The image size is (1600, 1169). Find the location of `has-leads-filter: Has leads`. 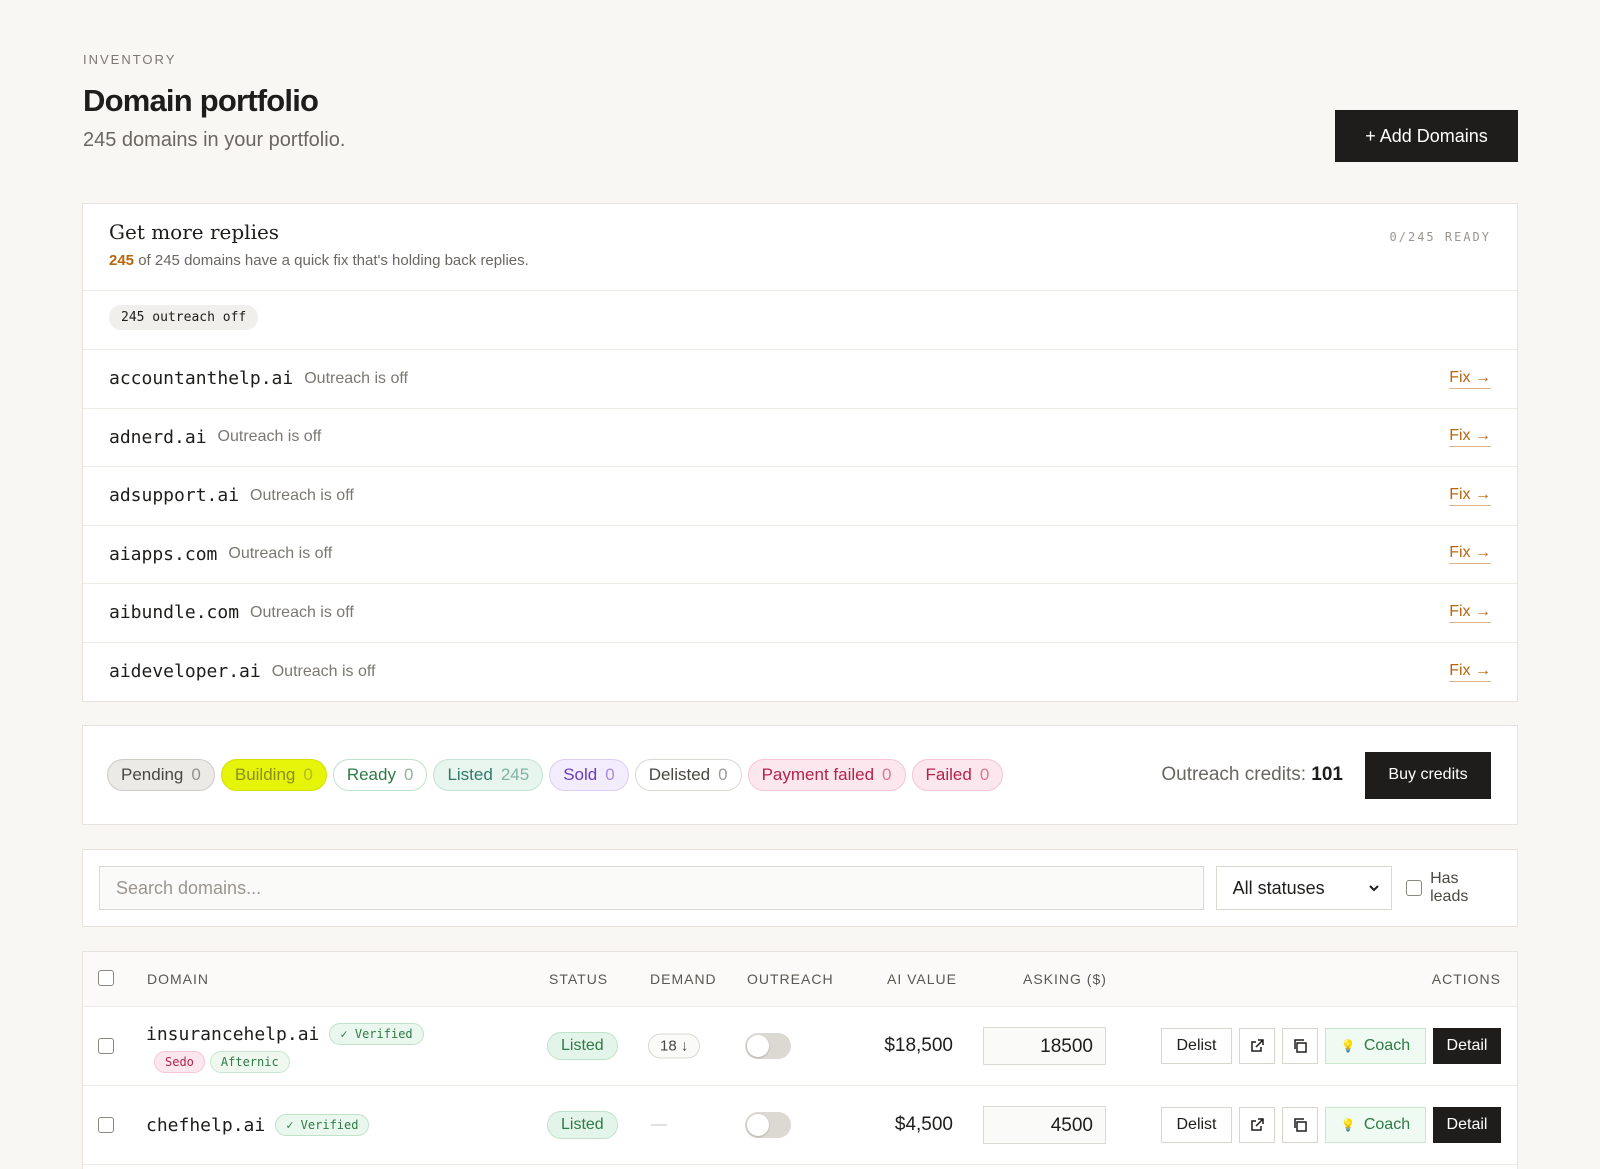

has-leads-filter: Has leads is located at coordinates (1453, 888).